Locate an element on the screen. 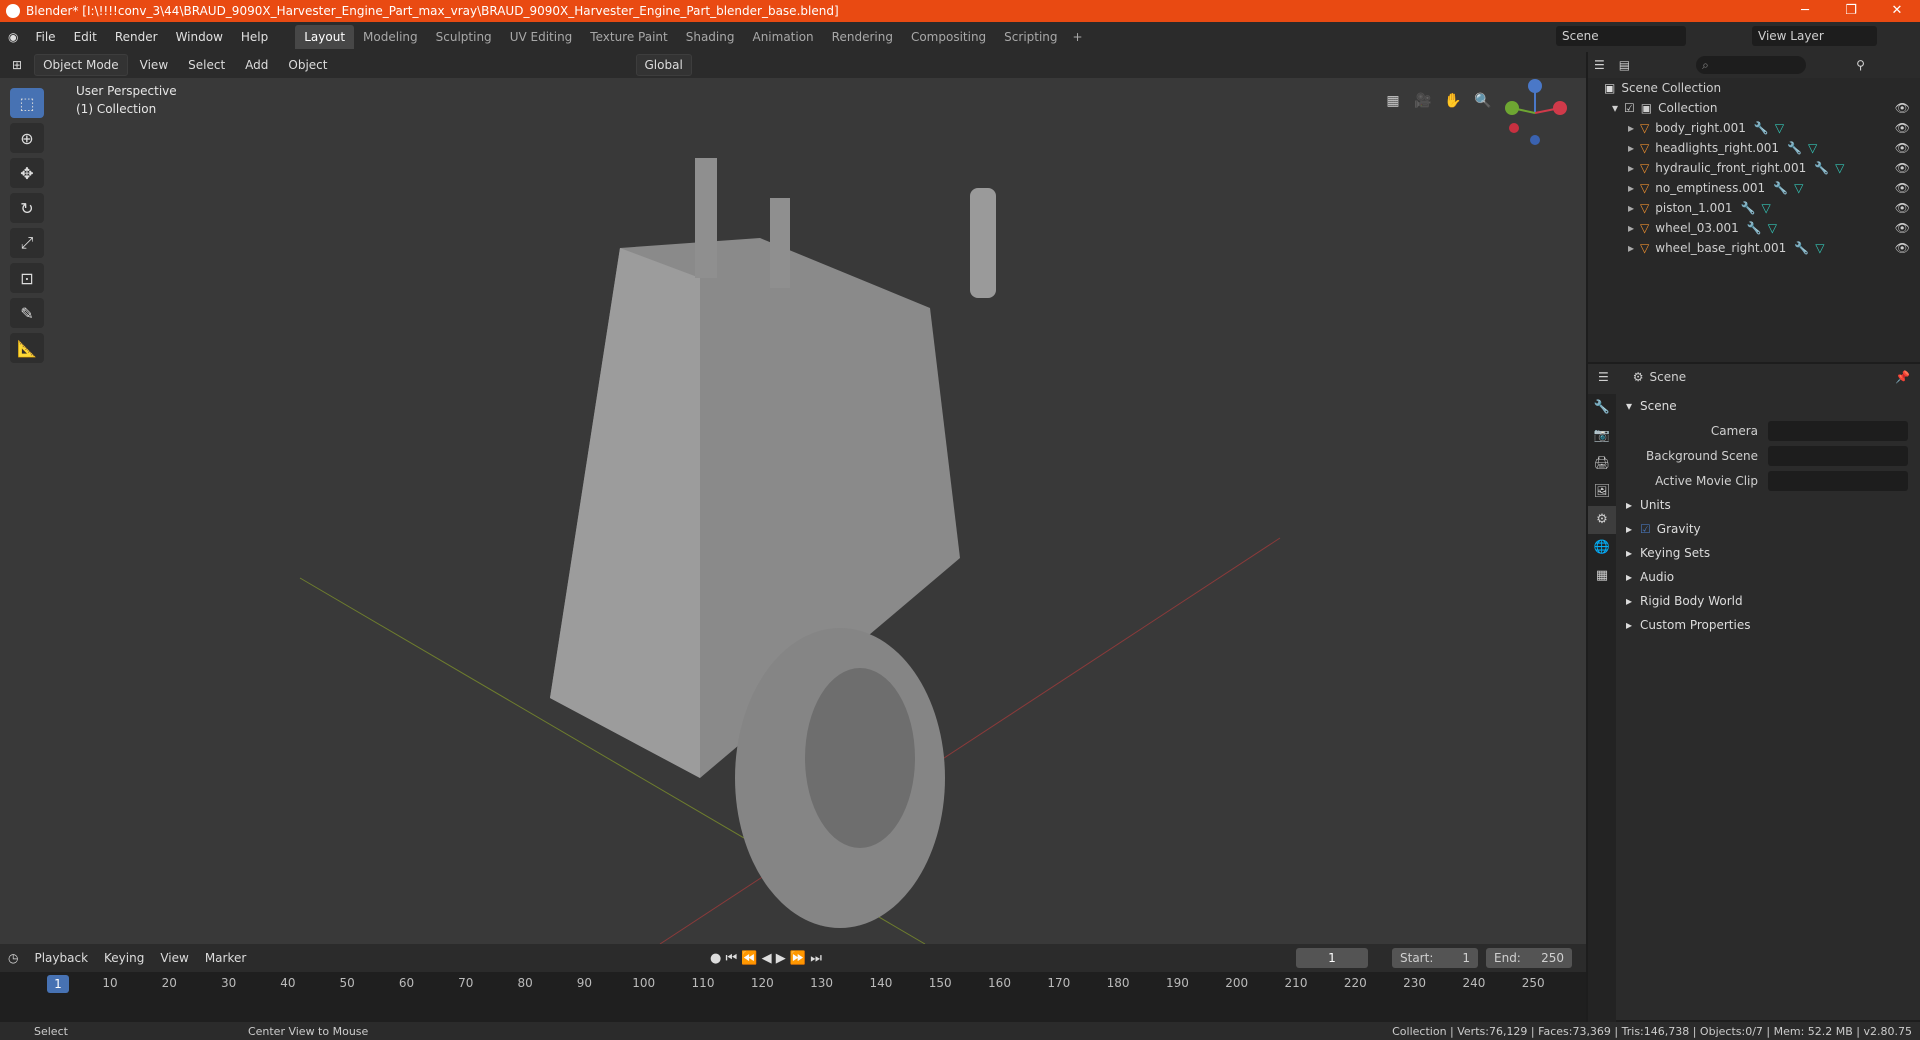 The height and width of the screenshot is (1040, 1920). outliner-object-row: ▸ ▽ hydraulic_front_right.001 🔧 ▽ 👁 is located at coordinates (1754, 168).